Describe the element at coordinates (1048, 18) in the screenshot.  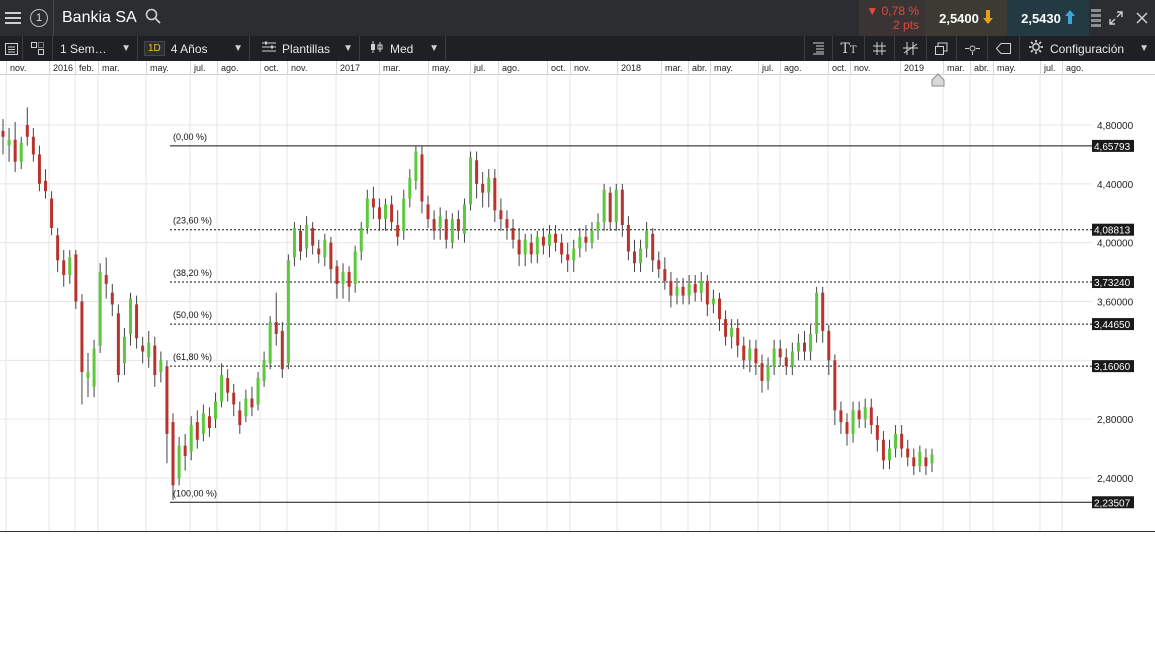
I see `buy-button: 2,5430` at that location.